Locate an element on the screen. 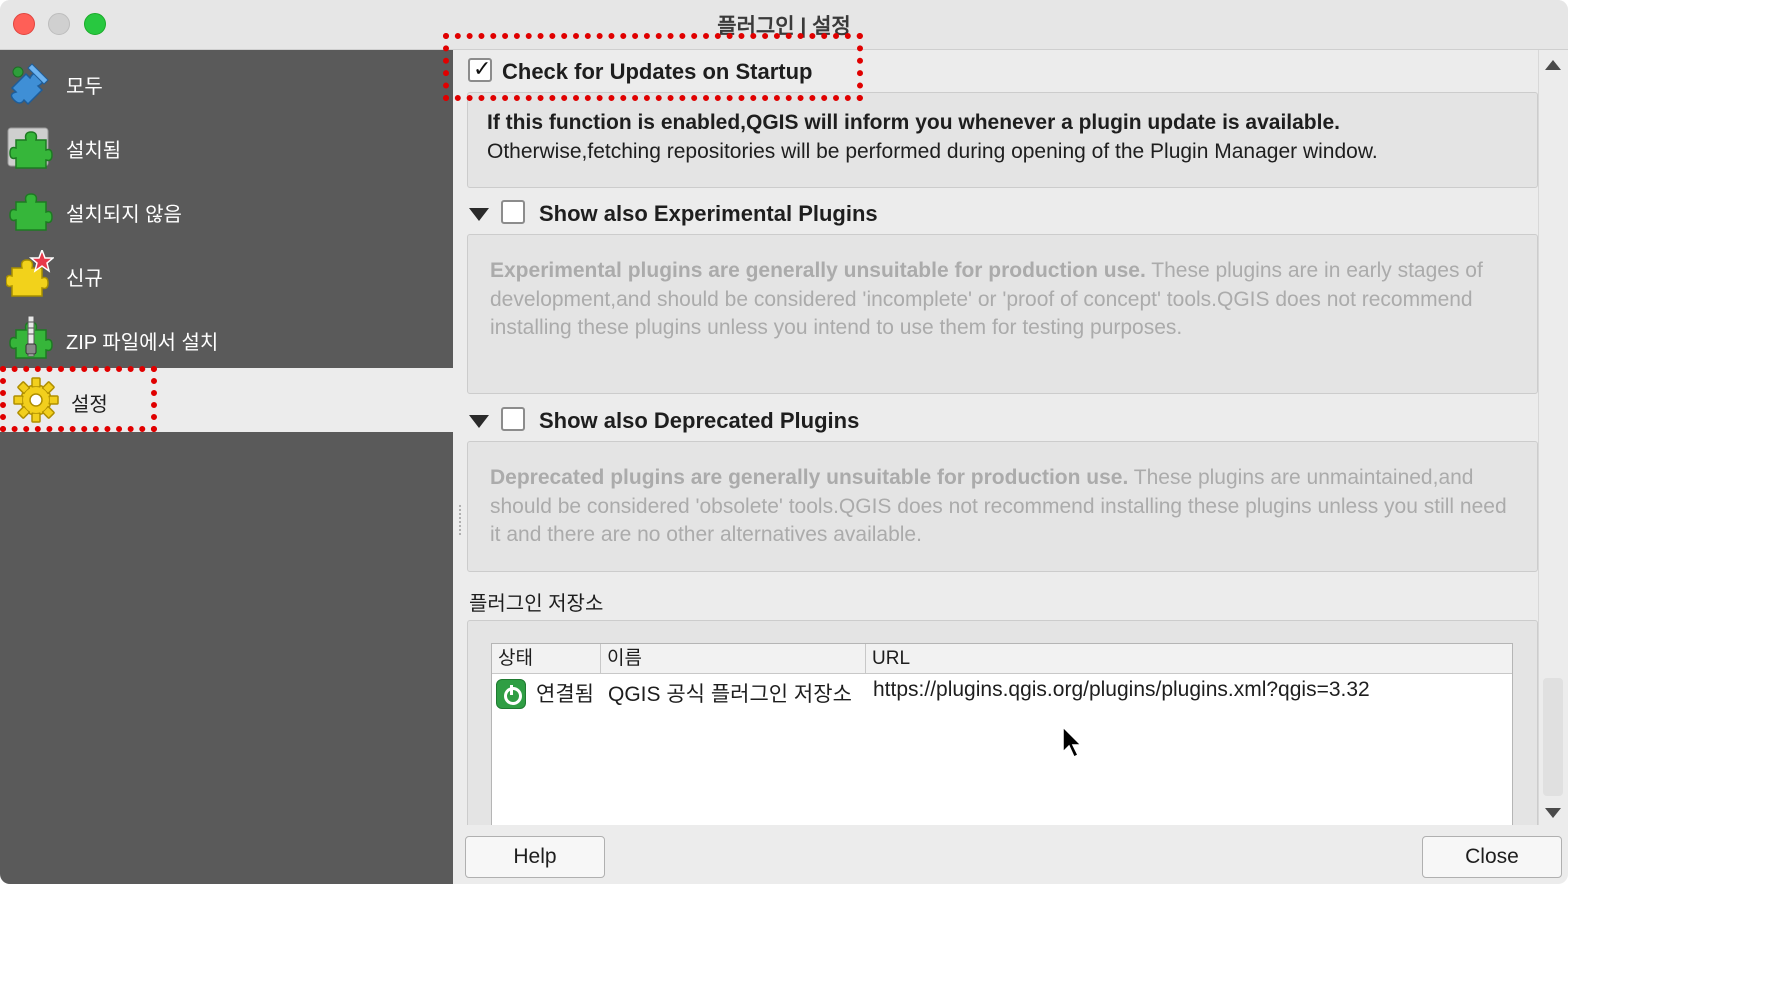 Image resolution: width=1774 pixels, height=1000 pixels. column-header-url: URL is located at coordinates (1189, 659).